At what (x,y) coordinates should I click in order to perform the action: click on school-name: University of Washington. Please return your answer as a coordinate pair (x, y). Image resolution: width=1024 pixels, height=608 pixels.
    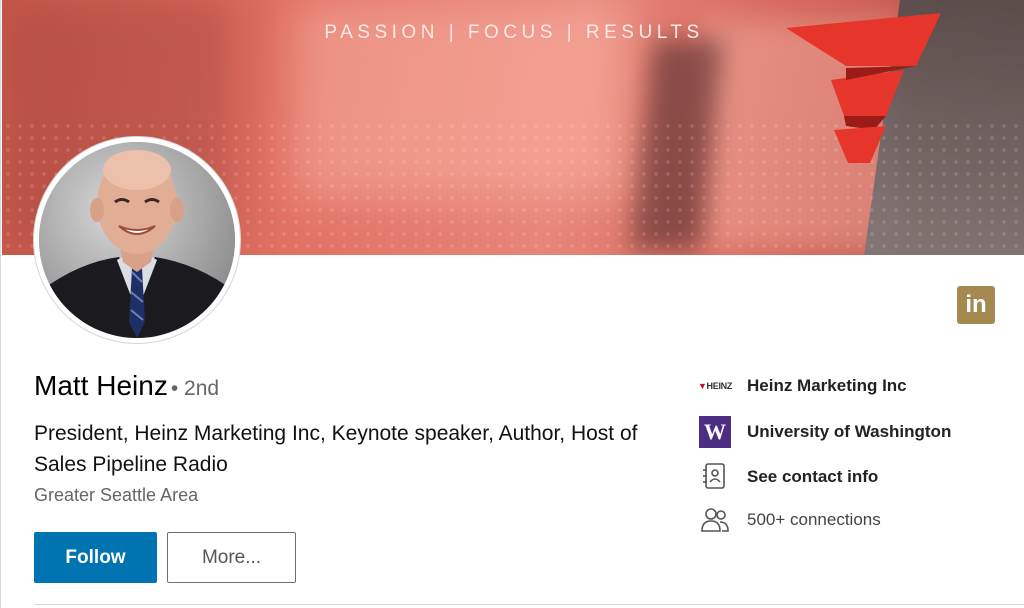
    Looking at the image, I should click on (849, 431).